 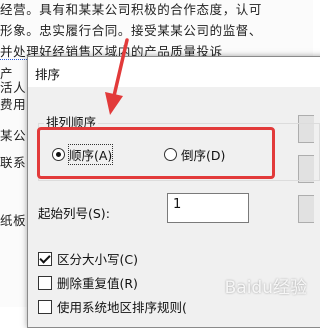 What do you see at coordinates (13, 104) in the screenshot?
I see `doc-line: 费用` at bounding box center [13, 104].